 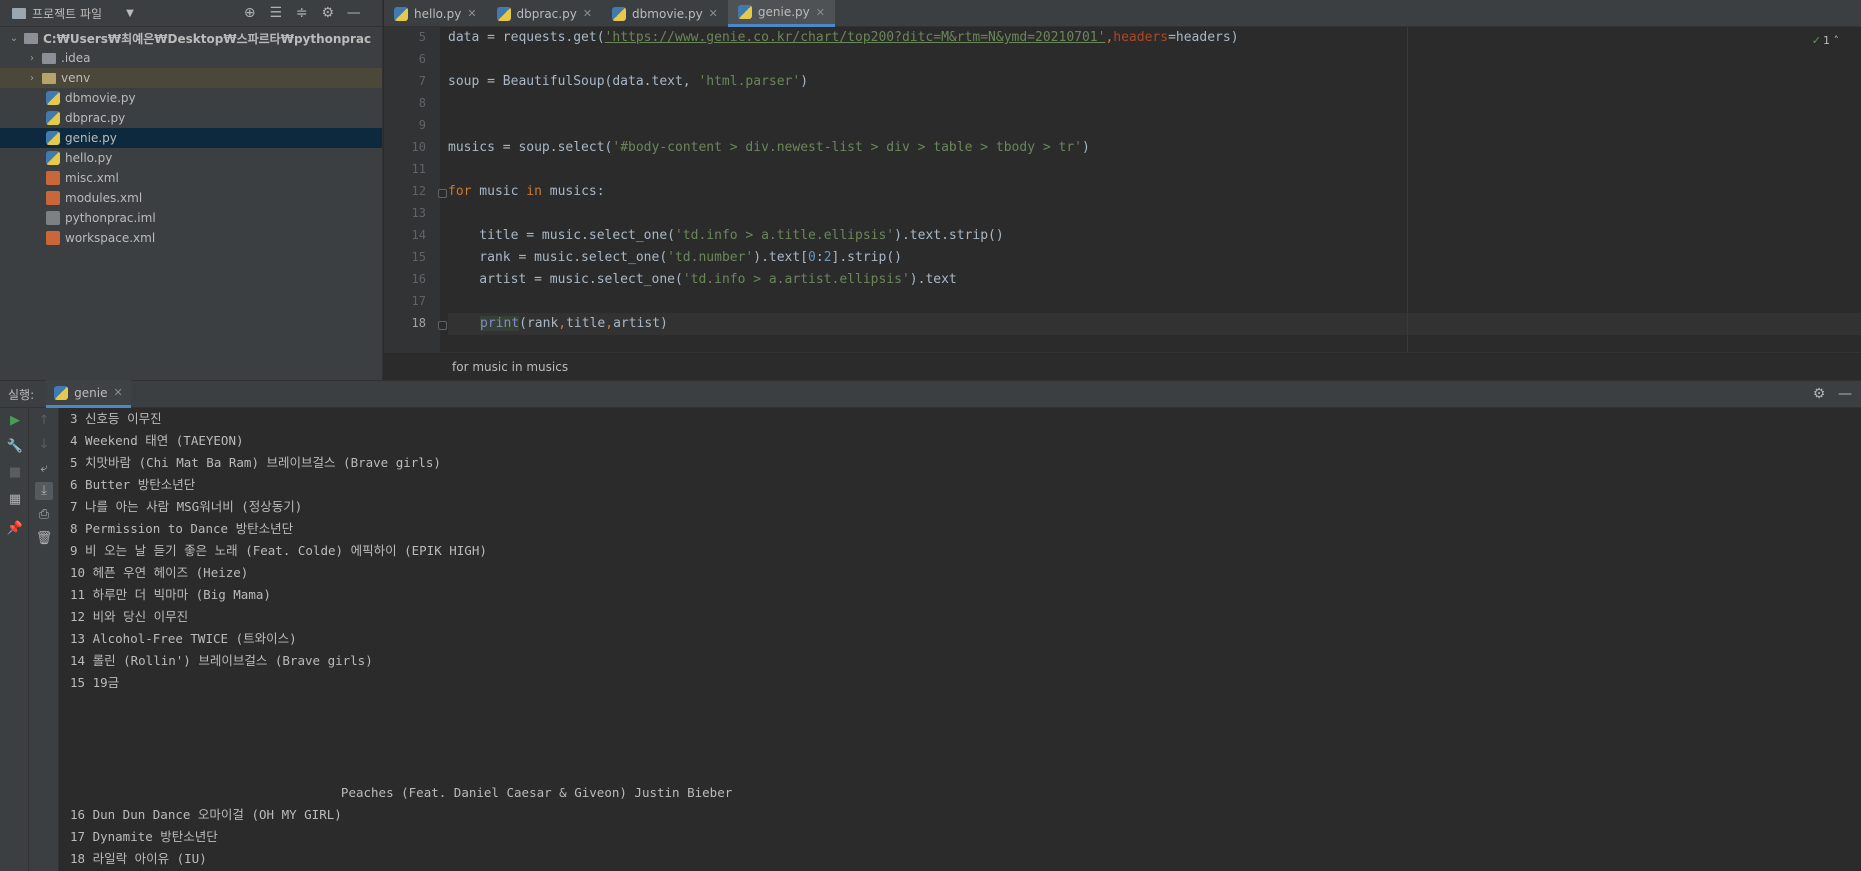 I want to click on console-line: 10 헤픈 우연 헤이즈 (Heize), so click(x=159, y=572).